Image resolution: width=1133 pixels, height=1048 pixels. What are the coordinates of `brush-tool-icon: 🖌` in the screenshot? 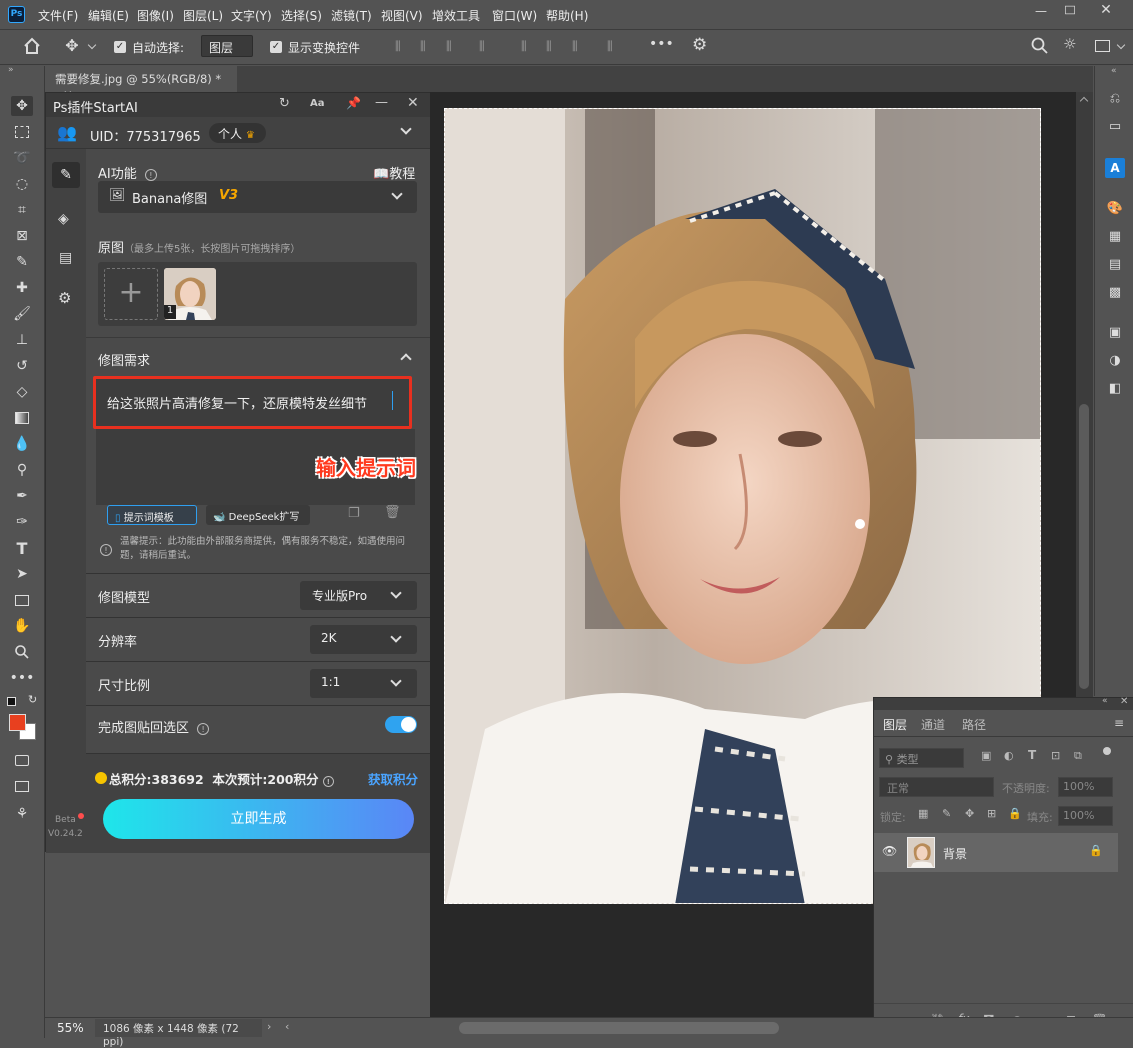 It's located at (22, 314).